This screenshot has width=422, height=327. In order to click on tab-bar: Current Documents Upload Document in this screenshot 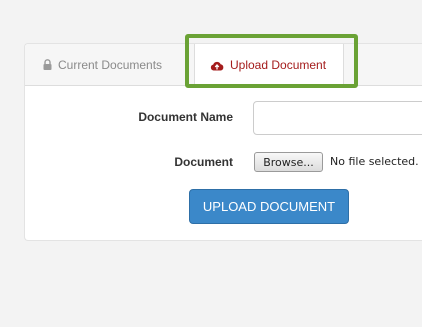, I will do `click(223, 65)`.